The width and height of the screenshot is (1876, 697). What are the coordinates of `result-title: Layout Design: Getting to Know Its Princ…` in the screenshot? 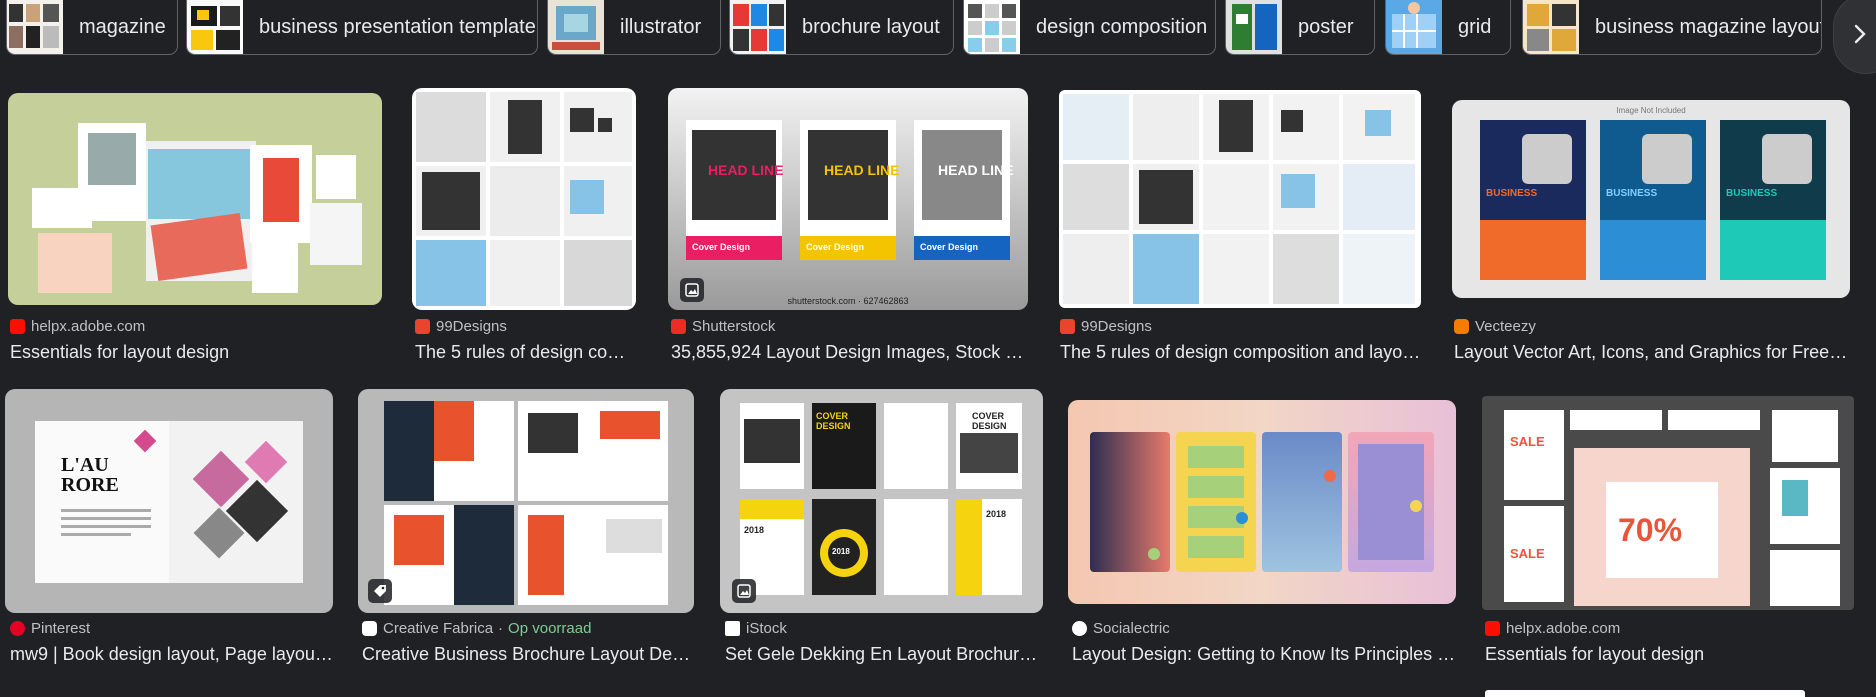 It's located at (1264, 654).